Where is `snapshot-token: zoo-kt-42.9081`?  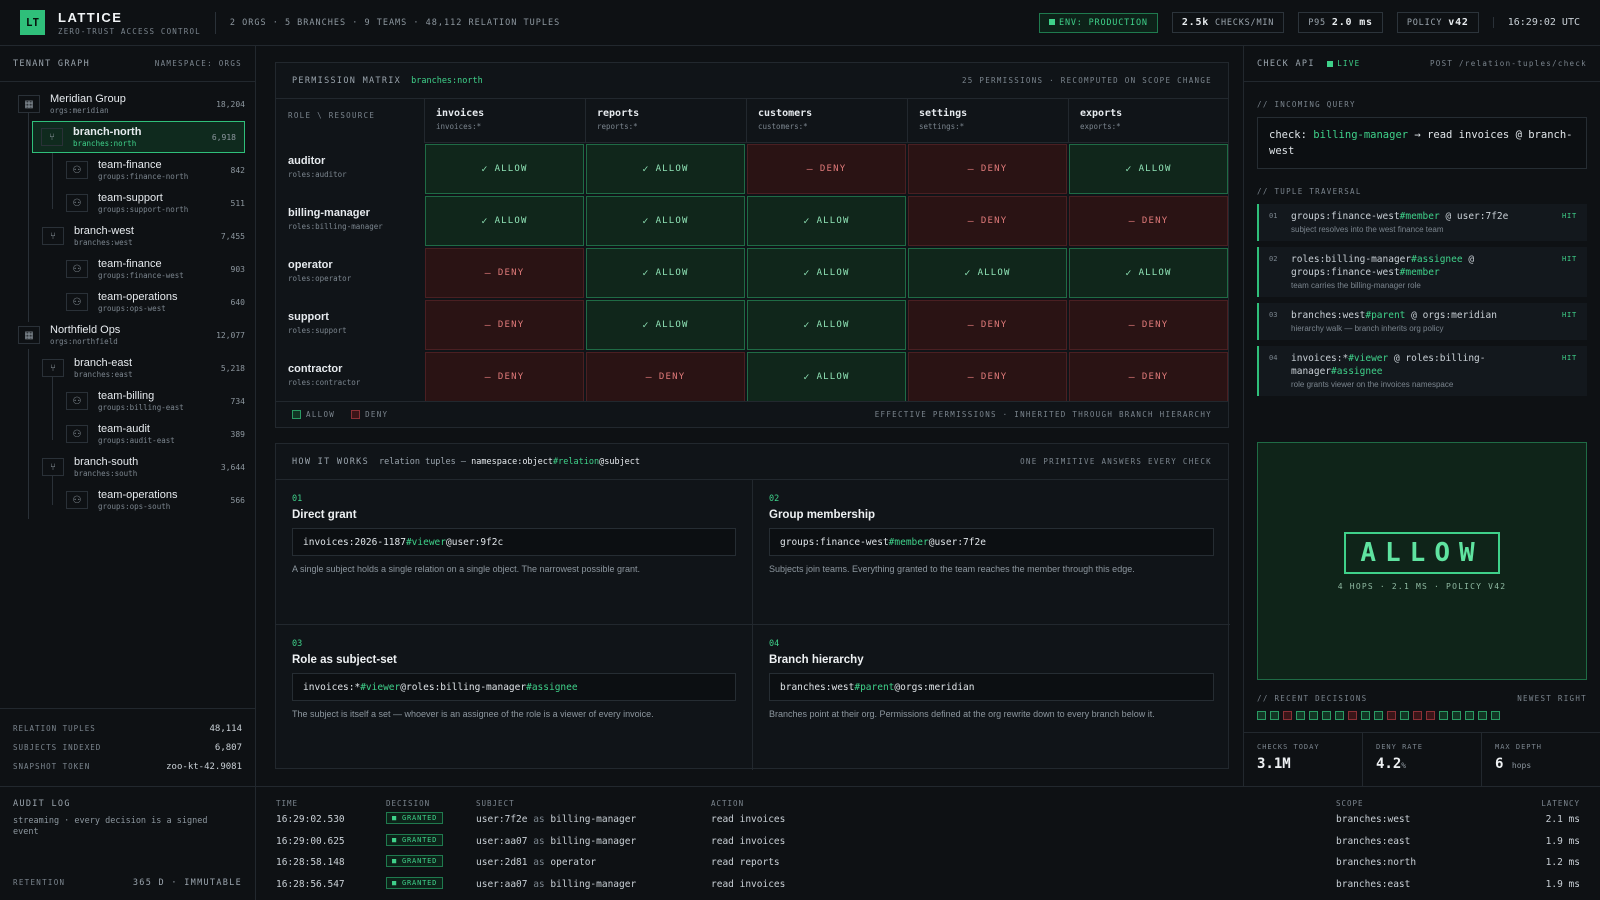
snapshot-token: zoo-kt-42.9081 is located at coordinates (204, 767).